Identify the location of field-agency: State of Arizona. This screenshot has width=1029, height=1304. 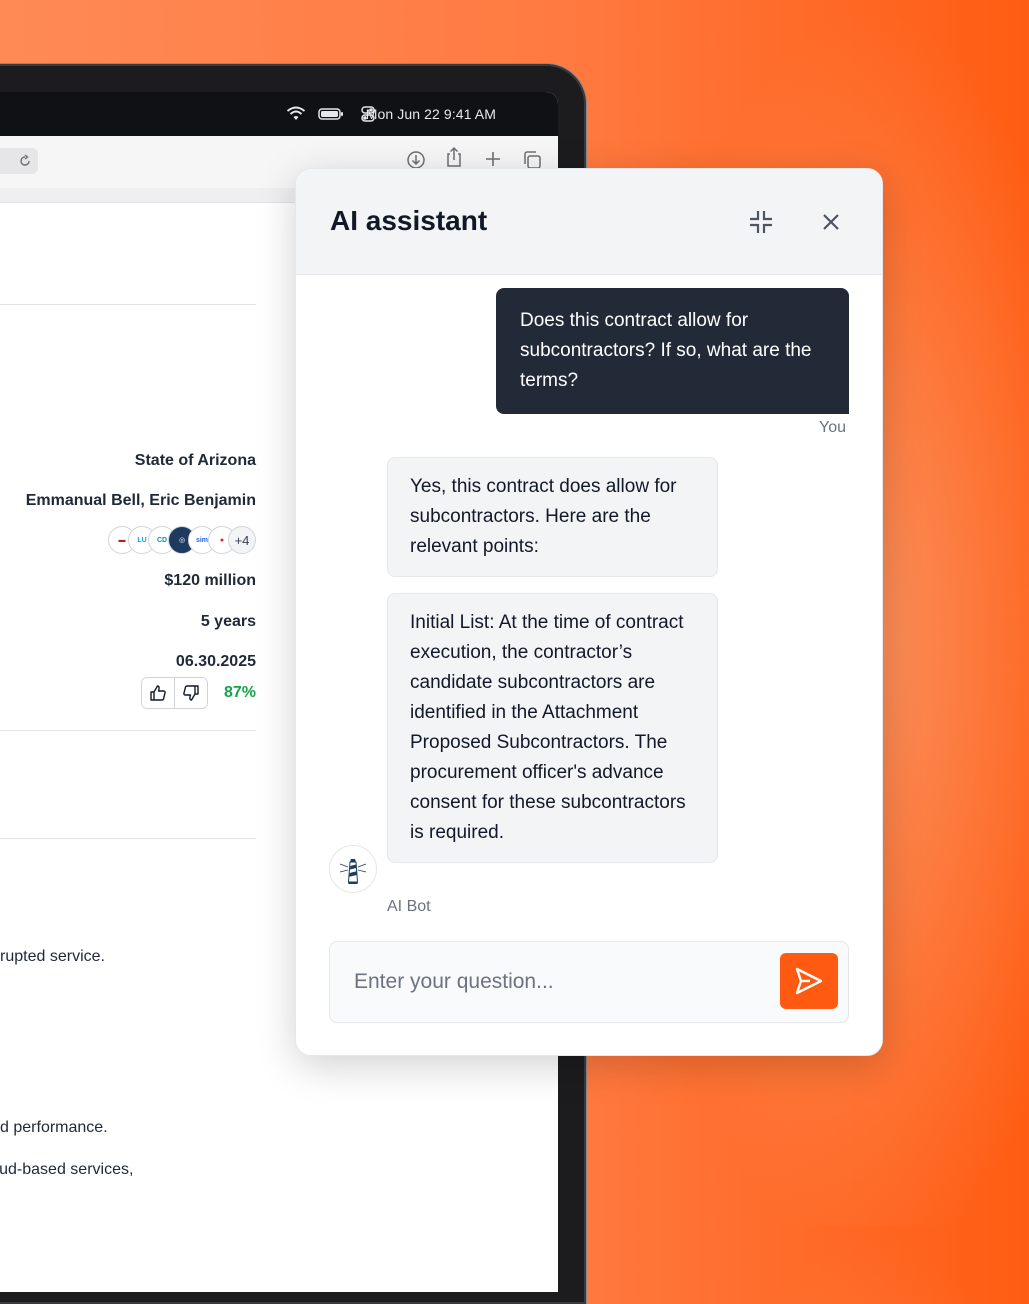
(195, 460).